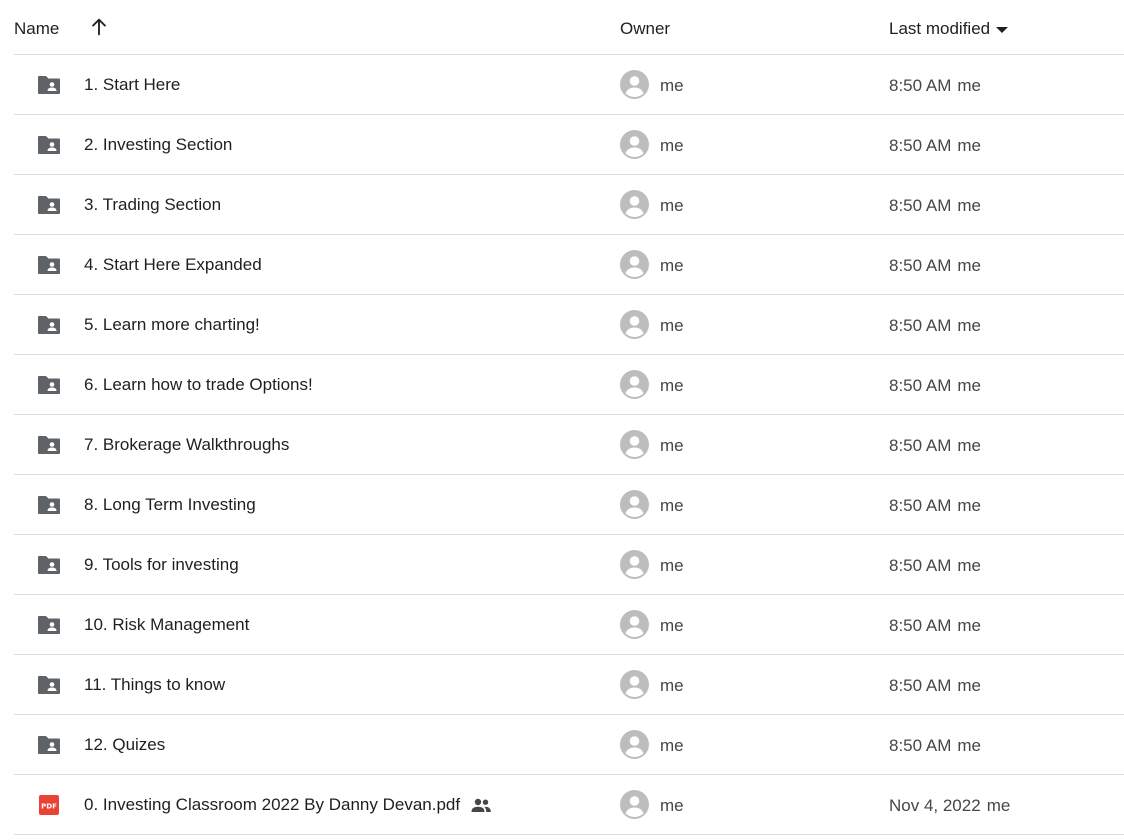  I want to click on file-name-text: 2. Investing Section, so click(158, 144).